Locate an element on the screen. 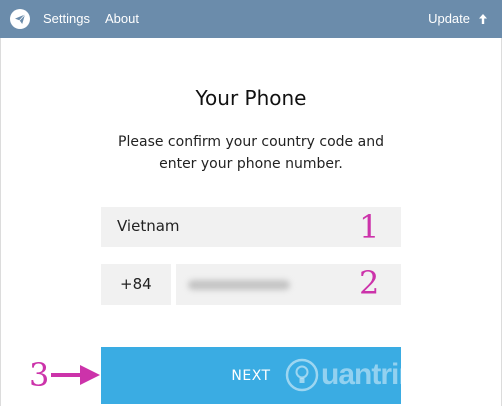 This screenshot has width=502, height=406. about-link: About is located at coordinates (122, 18).